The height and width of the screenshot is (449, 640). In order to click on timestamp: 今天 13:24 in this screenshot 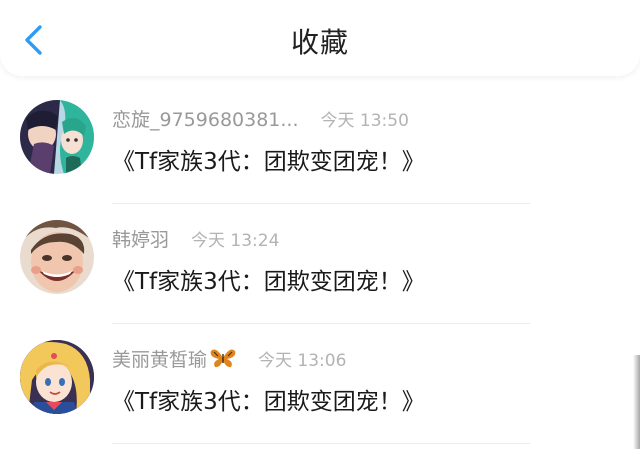, I will do `click(235, 240)`.